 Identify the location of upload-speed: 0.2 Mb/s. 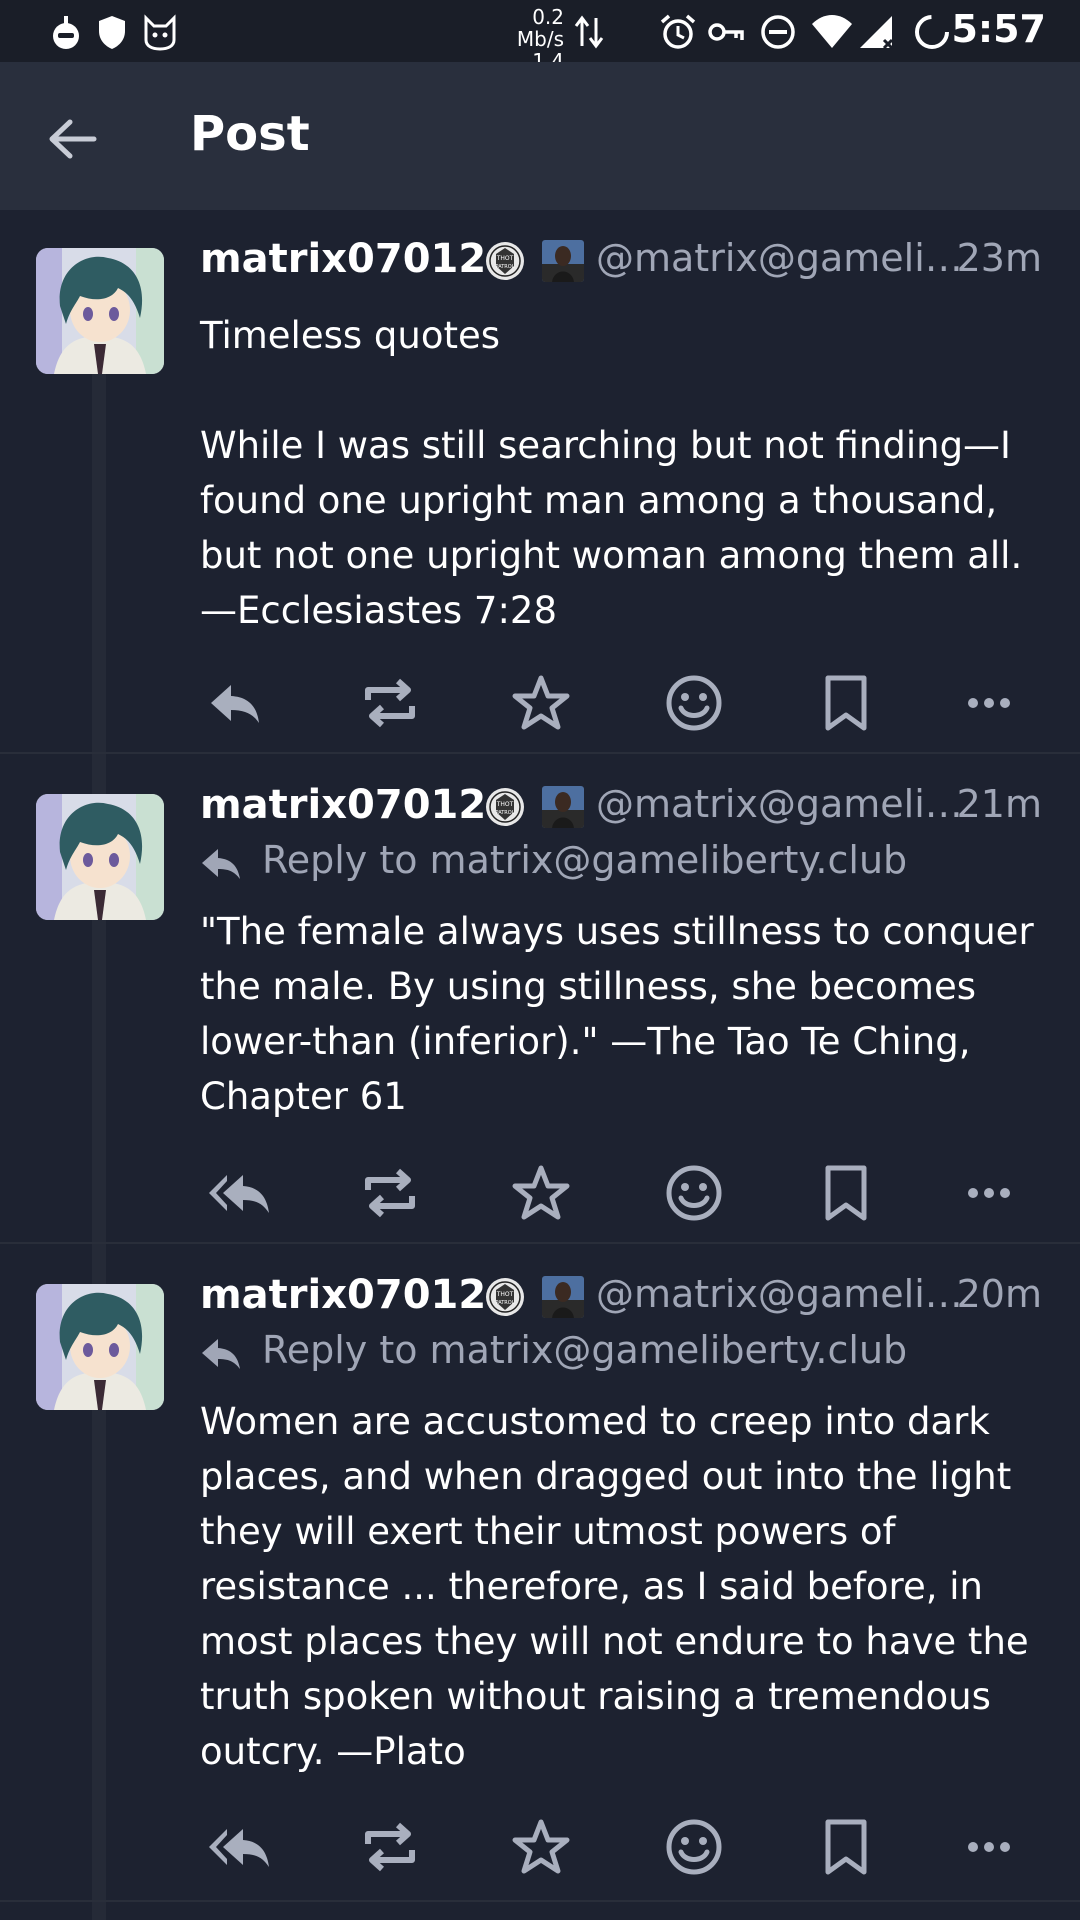
(540, 28).